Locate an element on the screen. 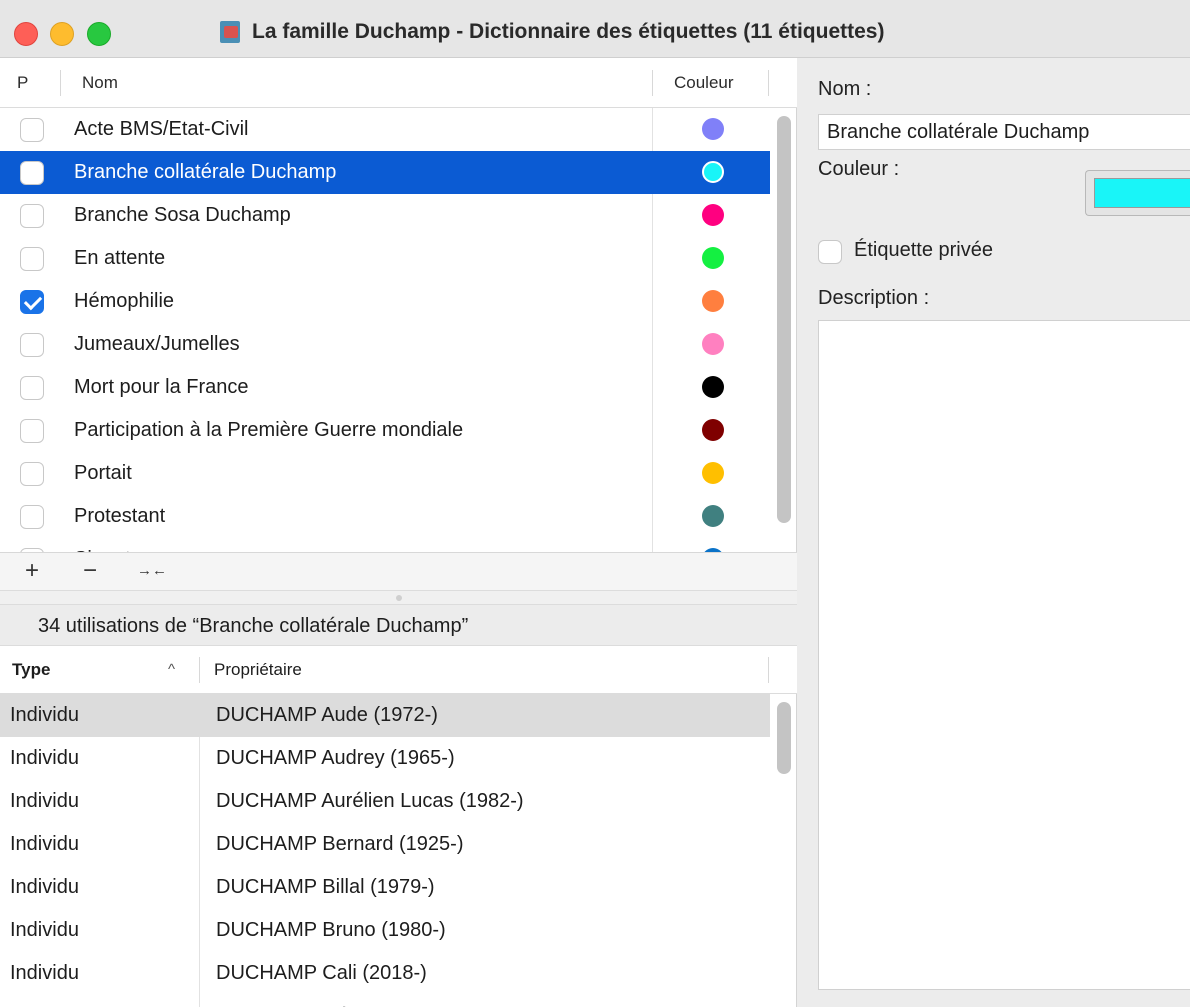 The height and width of the screenshot is (1007, 1190). tag-row: Signature is located at coordinates (385, 545).